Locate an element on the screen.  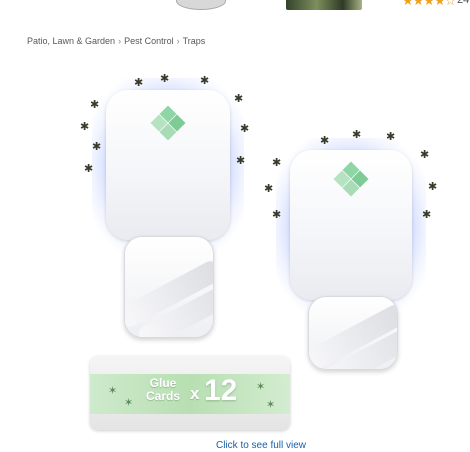
glue-cards-label: Glue Cards is located at coordinates (163, 390).